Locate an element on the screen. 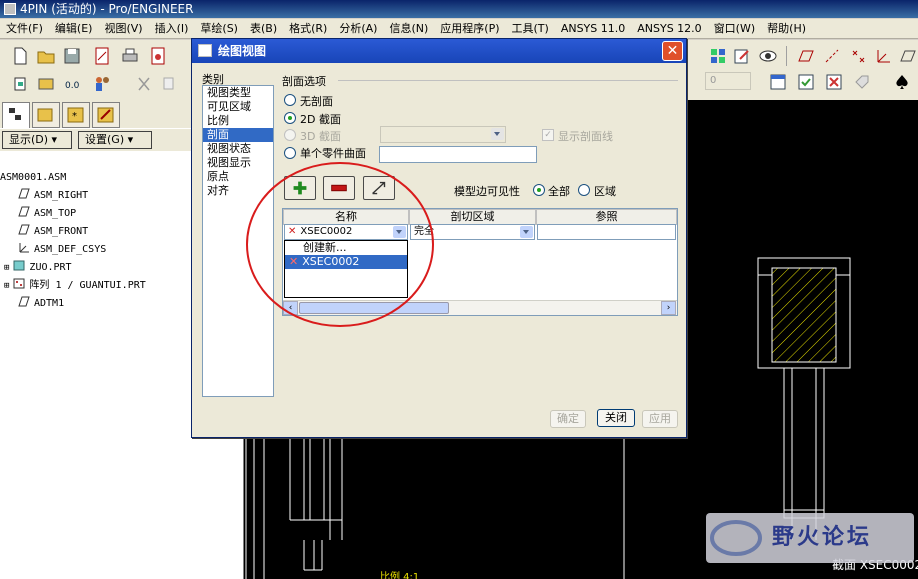 The height and width of the screenshot is (579, 918). no-section-radio is located at coordinates (290, 100).